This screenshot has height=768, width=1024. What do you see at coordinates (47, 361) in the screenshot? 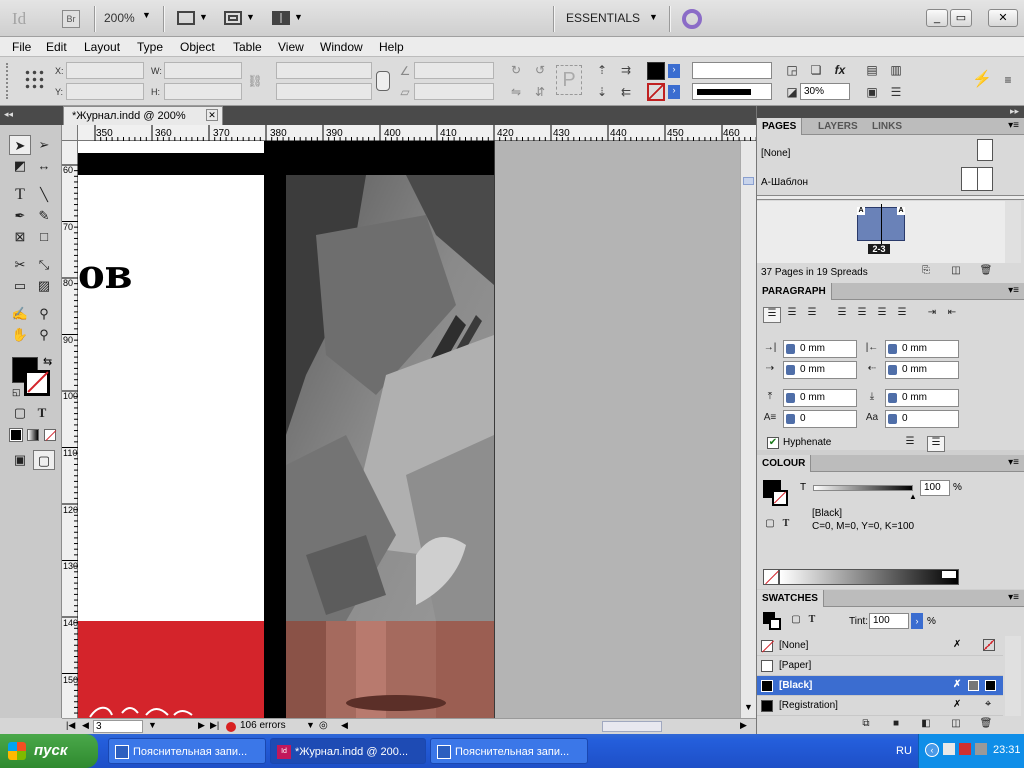
I see `swap-colors-icon: ⇆` at bounding box center [47, 361].